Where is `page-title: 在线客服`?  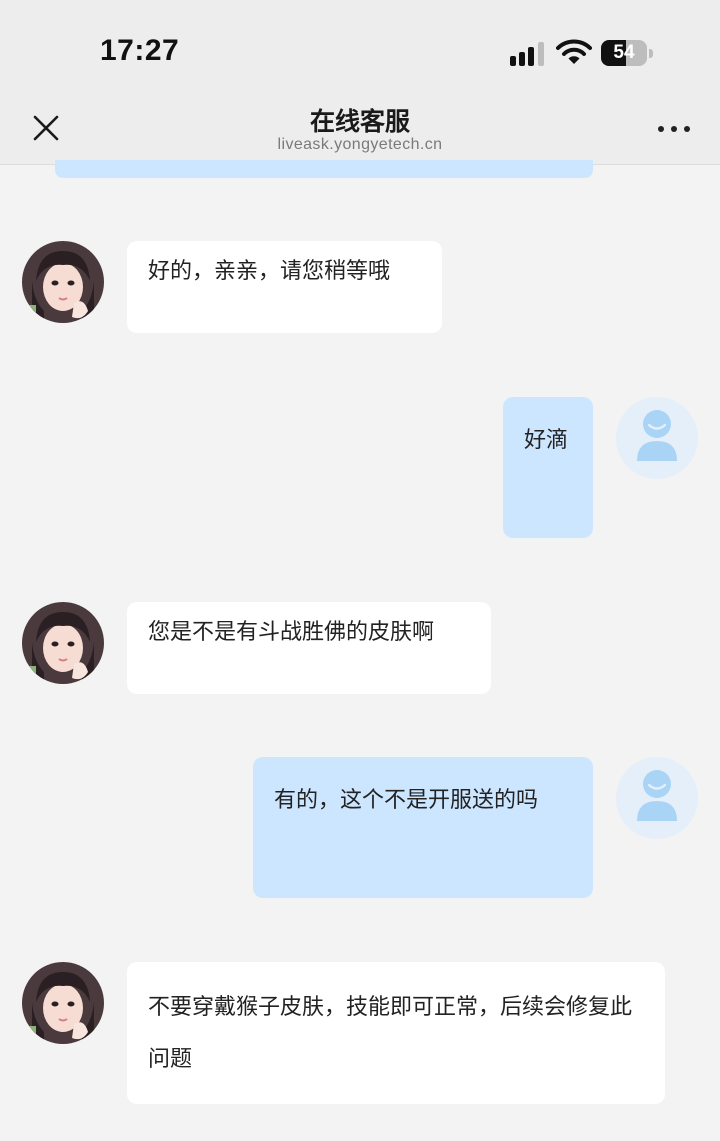
page-title: 在线客服 is located at coordinates (359, 121).